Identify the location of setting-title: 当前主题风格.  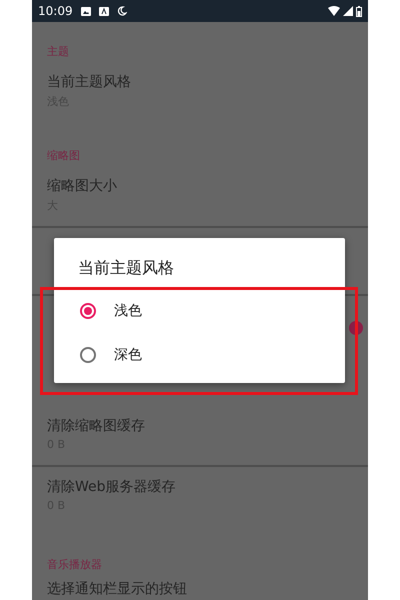
(89, 82).